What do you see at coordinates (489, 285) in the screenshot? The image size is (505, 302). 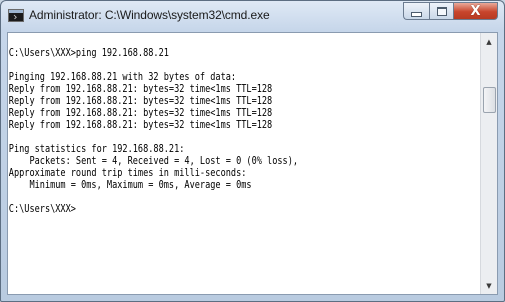 I see `scroll-down-icon: ▼` at bounding box center [489, 285].